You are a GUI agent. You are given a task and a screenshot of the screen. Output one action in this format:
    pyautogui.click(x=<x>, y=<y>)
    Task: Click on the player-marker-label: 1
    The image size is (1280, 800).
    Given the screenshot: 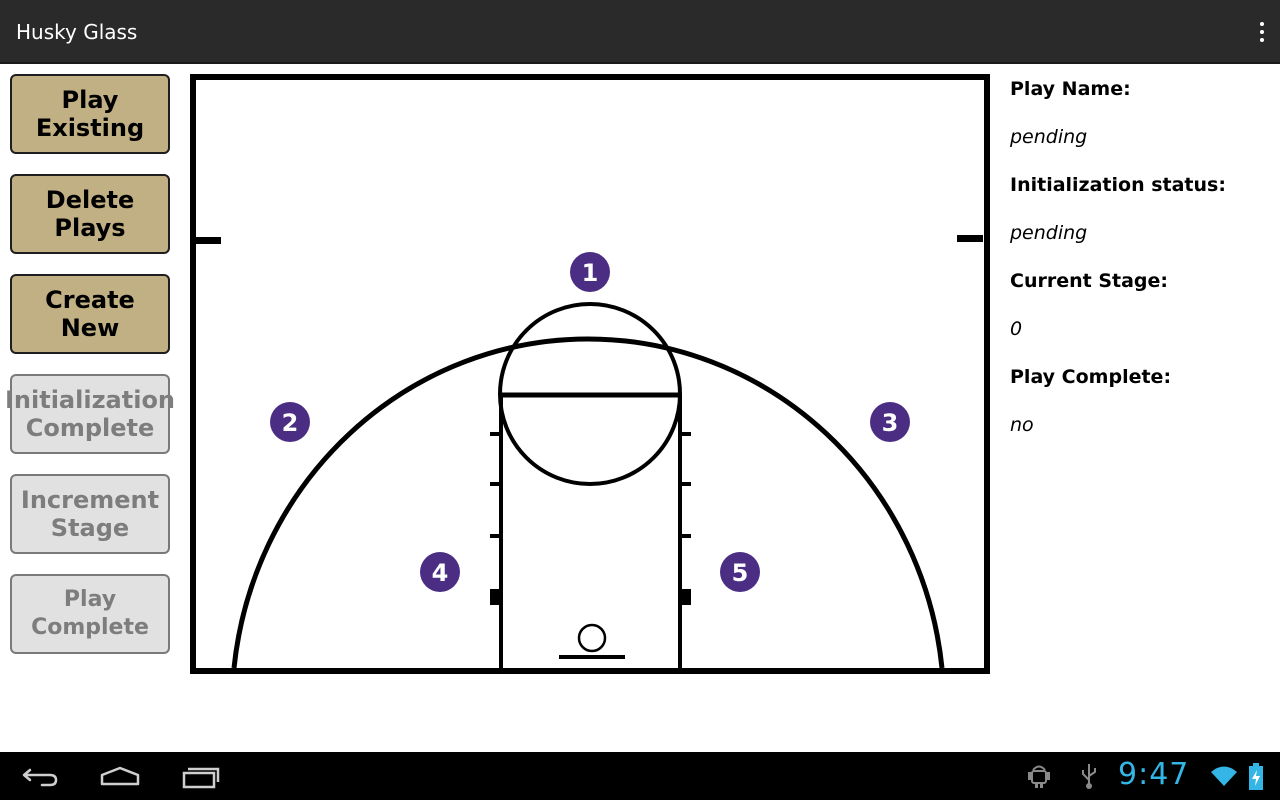 What is the action you would take?
    pyautogui.click(x=590, y=273)
    